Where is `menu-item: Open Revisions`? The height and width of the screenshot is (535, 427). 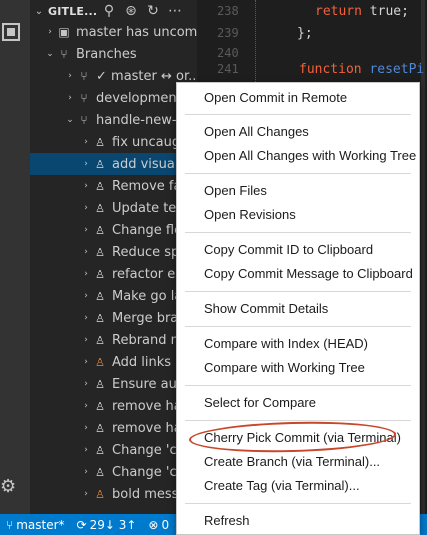
menu-item: Open Revisions is located at coordinates (298, 215).